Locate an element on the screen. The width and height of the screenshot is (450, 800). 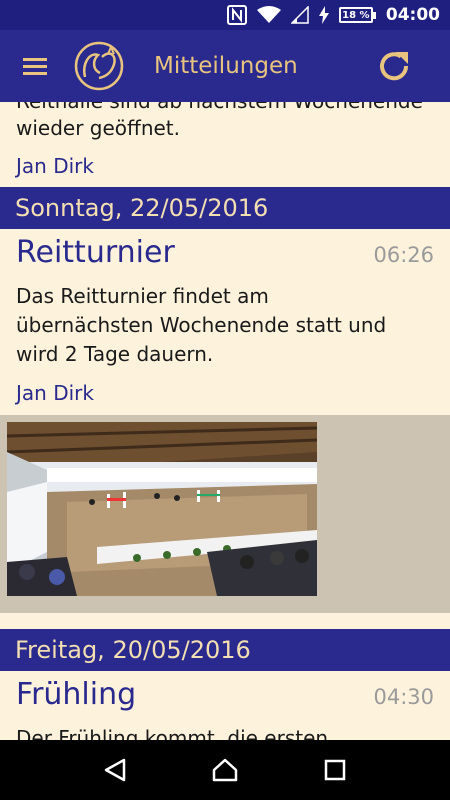
post-text-clipped: Reithalle sind ab nächstem Wochenende is located at coordinates (219, 109).